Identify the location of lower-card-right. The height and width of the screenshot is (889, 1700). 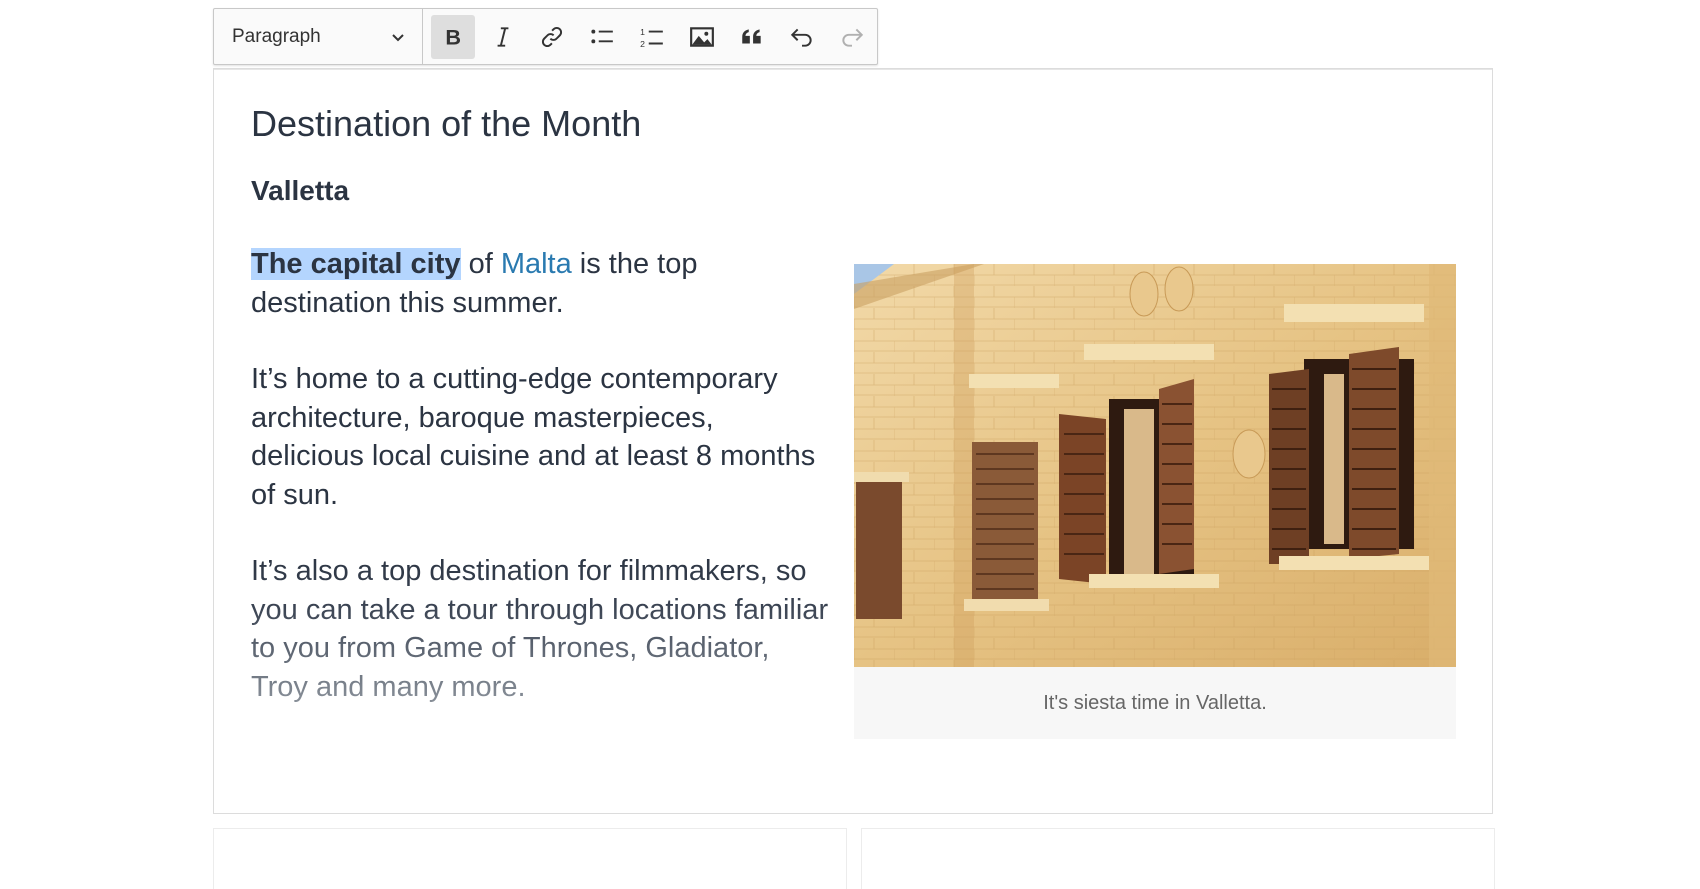
(1178, 858).